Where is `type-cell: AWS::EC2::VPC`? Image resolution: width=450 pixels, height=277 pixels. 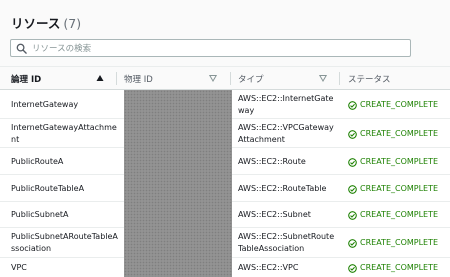 type-cell: AWS::EC2::VPC is located at coordinates (268, 267).